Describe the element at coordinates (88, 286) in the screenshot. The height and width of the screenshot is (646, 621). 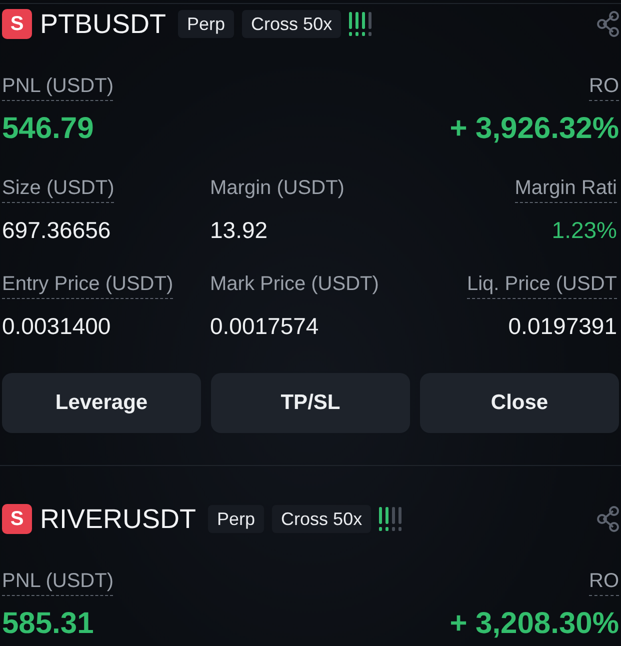
I see `field-label: Entry Price (USDT)` at that location.